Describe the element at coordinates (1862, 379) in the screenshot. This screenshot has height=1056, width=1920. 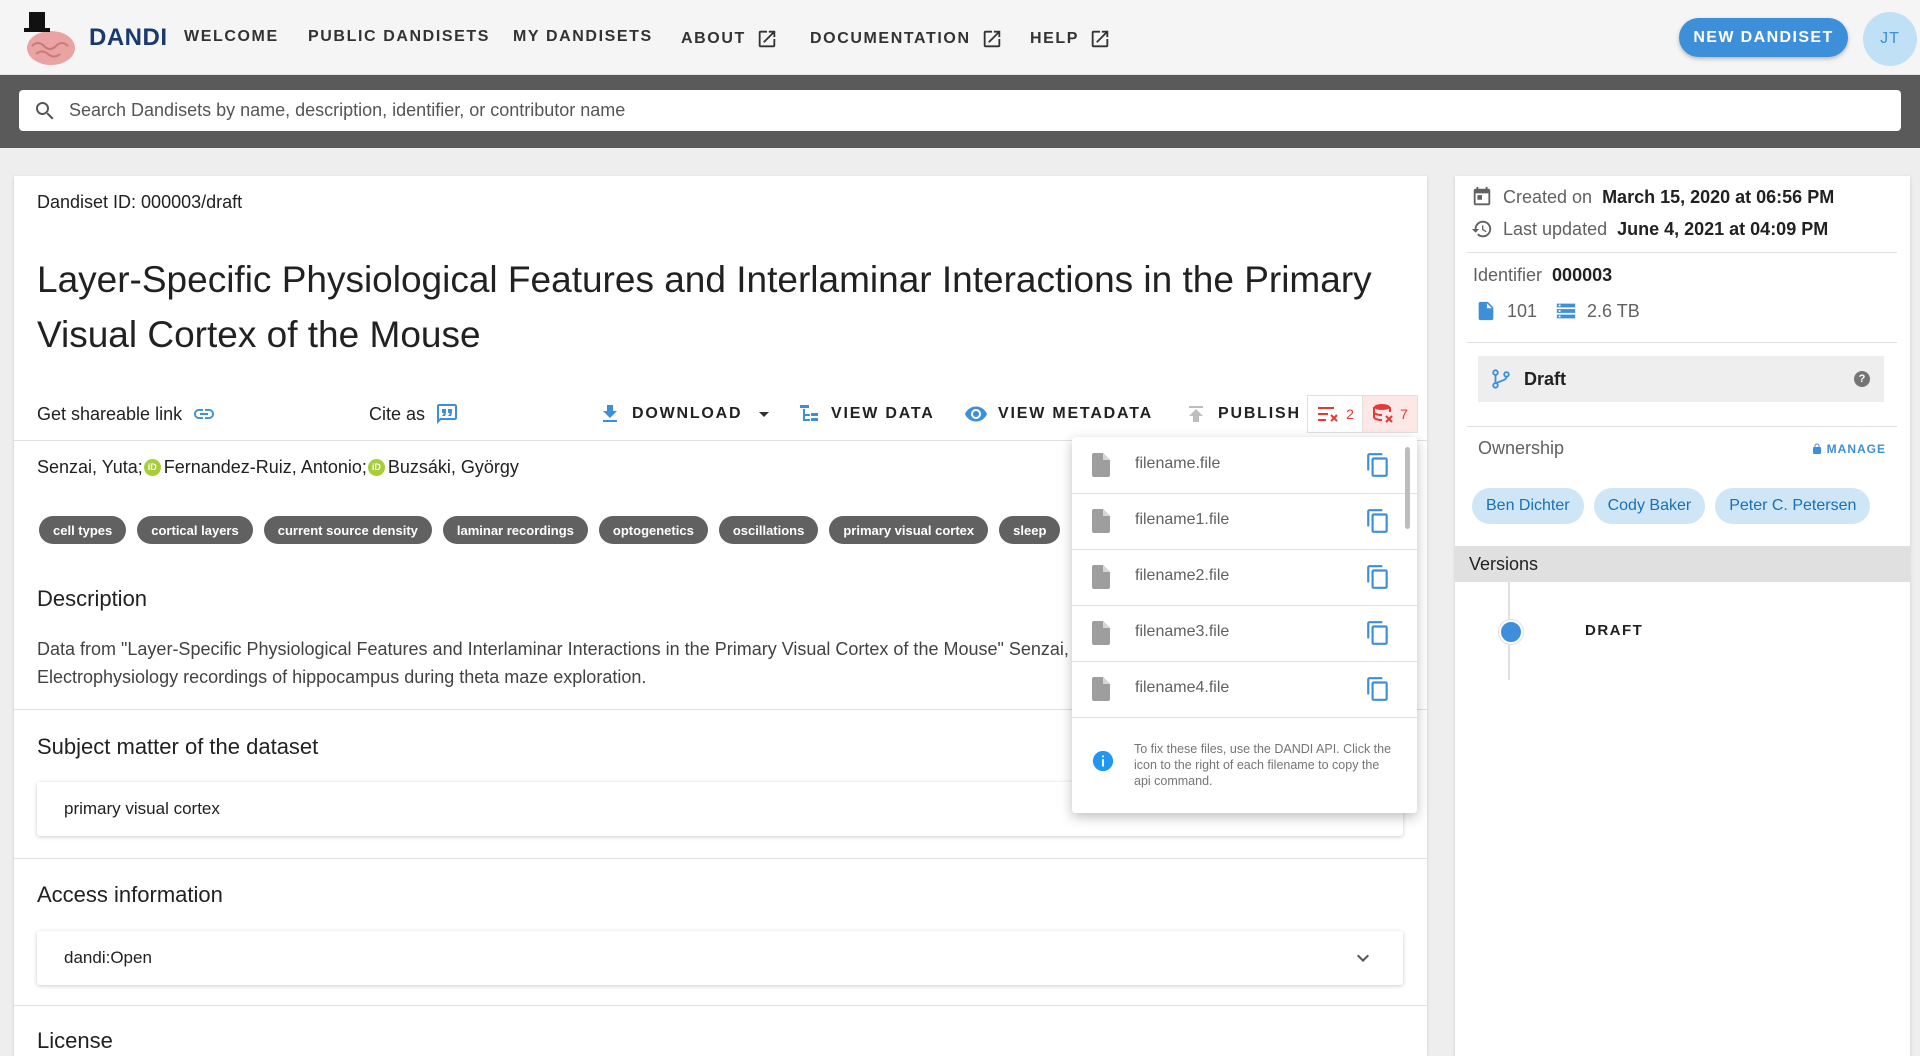
I see `help-icon: ?` at that location.